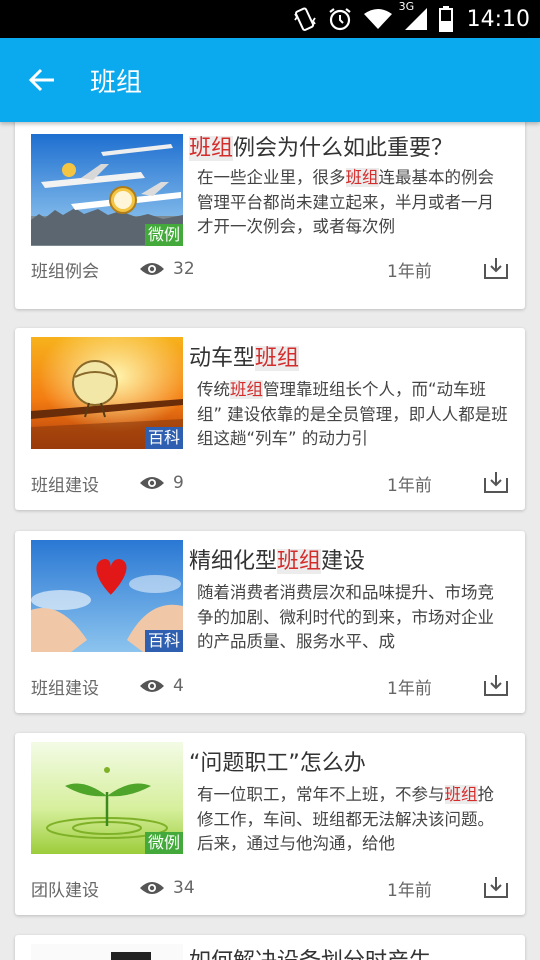 This screenshot has height=960, width=540. Describe the element at coordinates (178, 686) in the screenshot. I see `view-count: 4` at that location.